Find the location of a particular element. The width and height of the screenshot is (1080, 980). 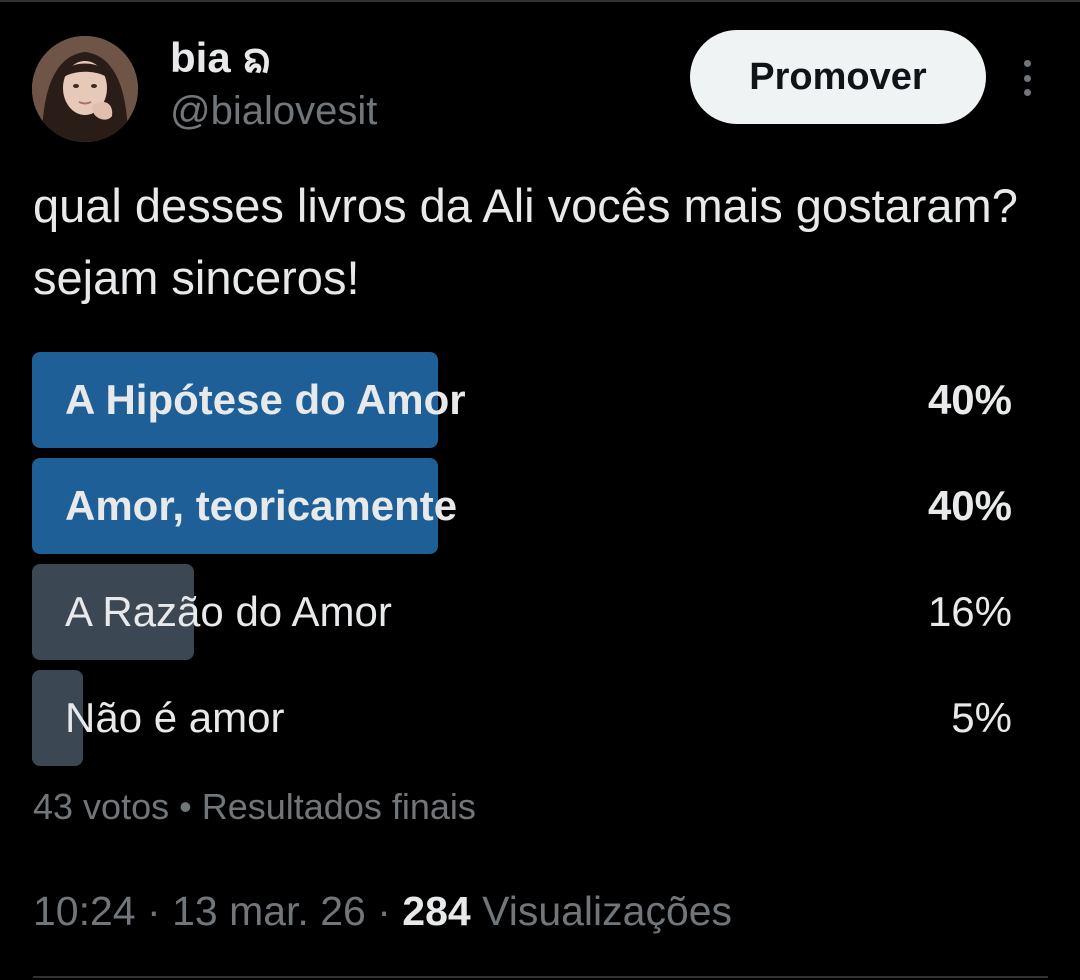

poll-option-percent: 16% is located at coordinates (969, 611).